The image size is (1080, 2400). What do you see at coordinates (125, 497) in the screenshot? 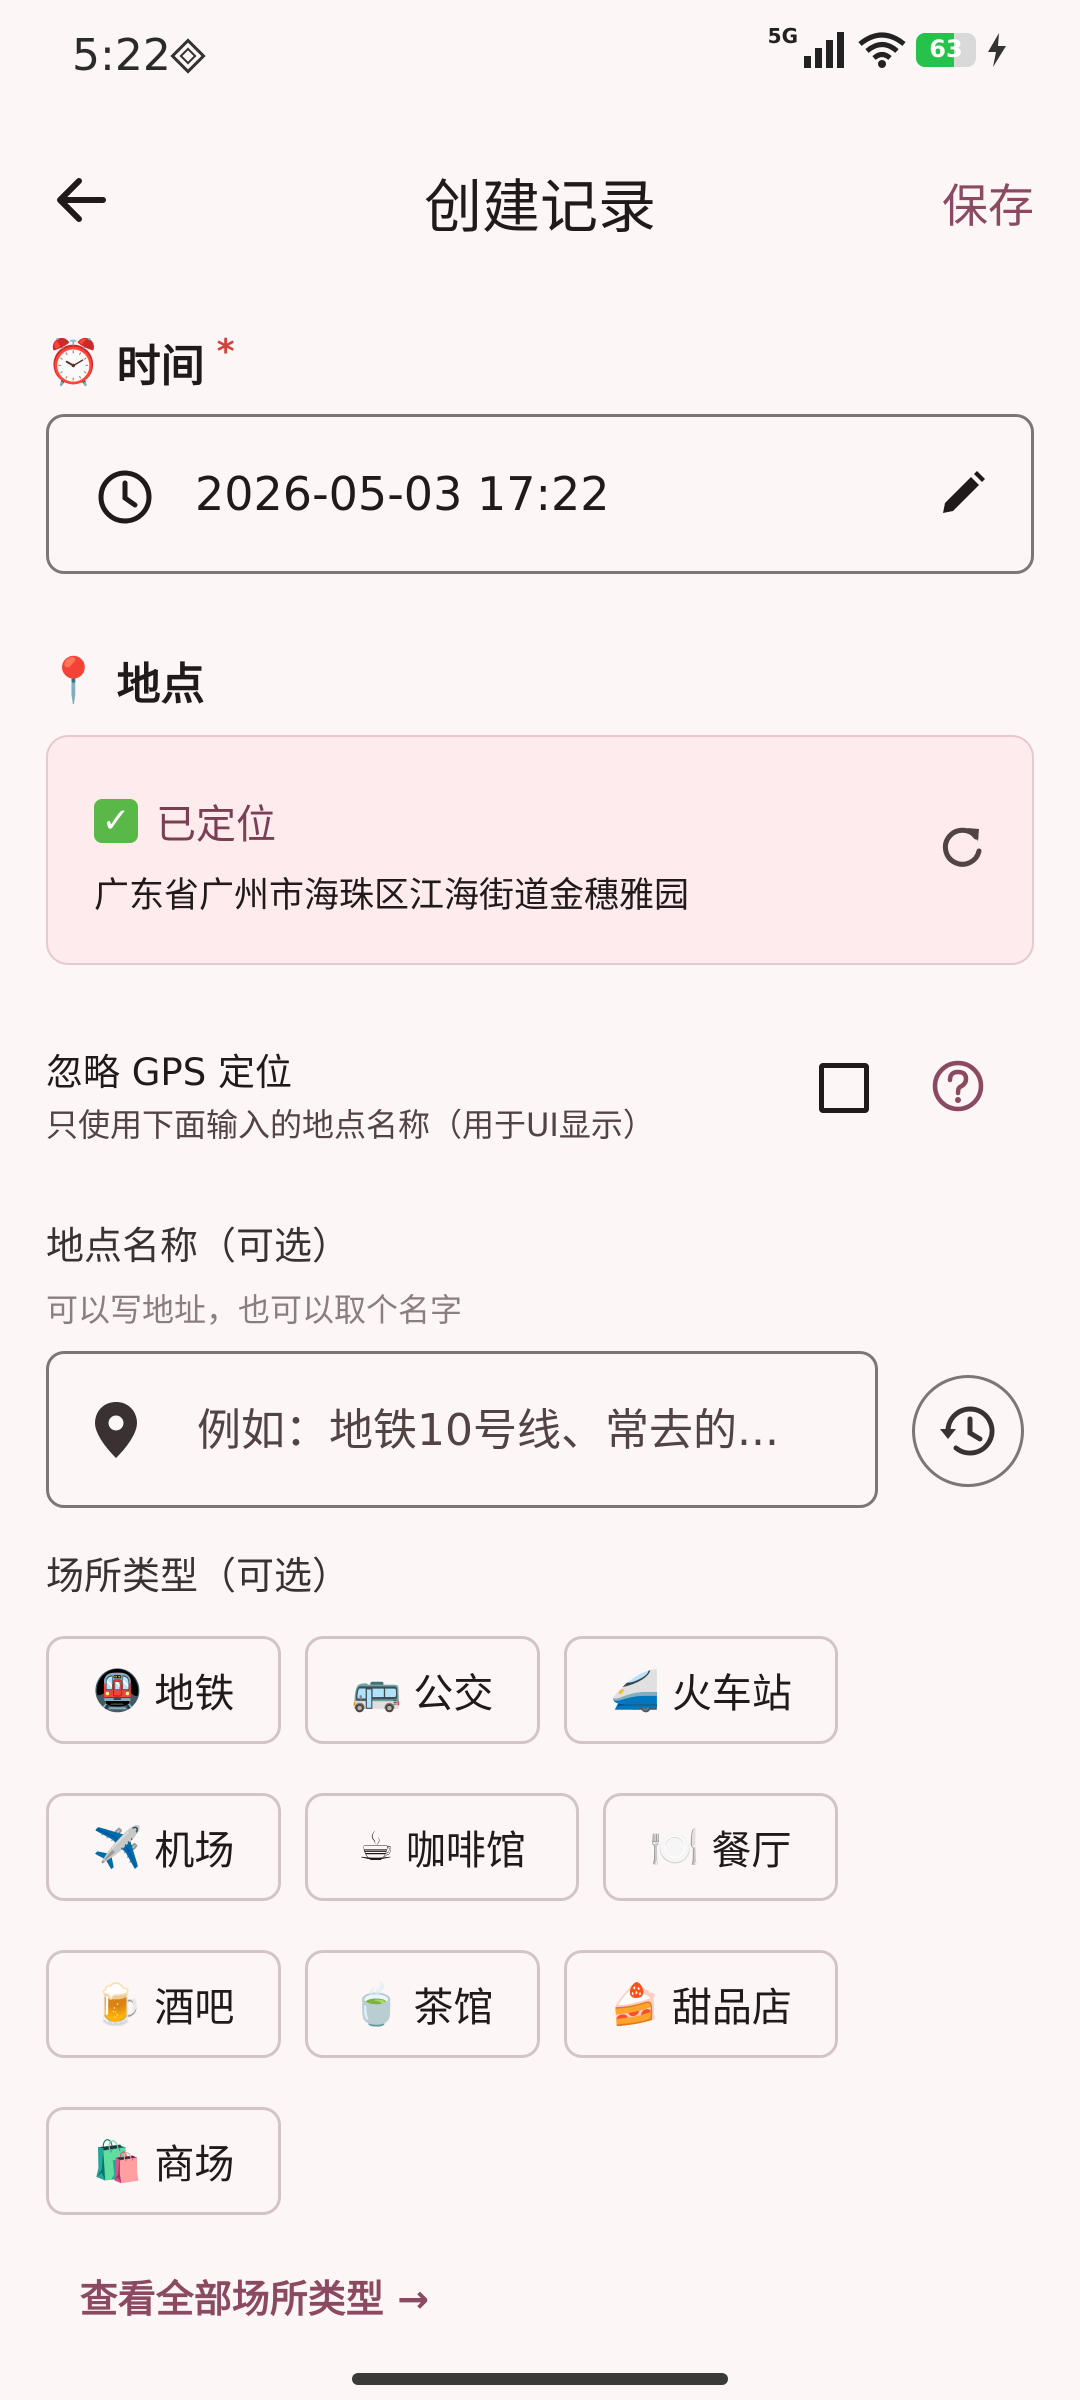
I see `clock-icon` at bounding box center [125, 497].